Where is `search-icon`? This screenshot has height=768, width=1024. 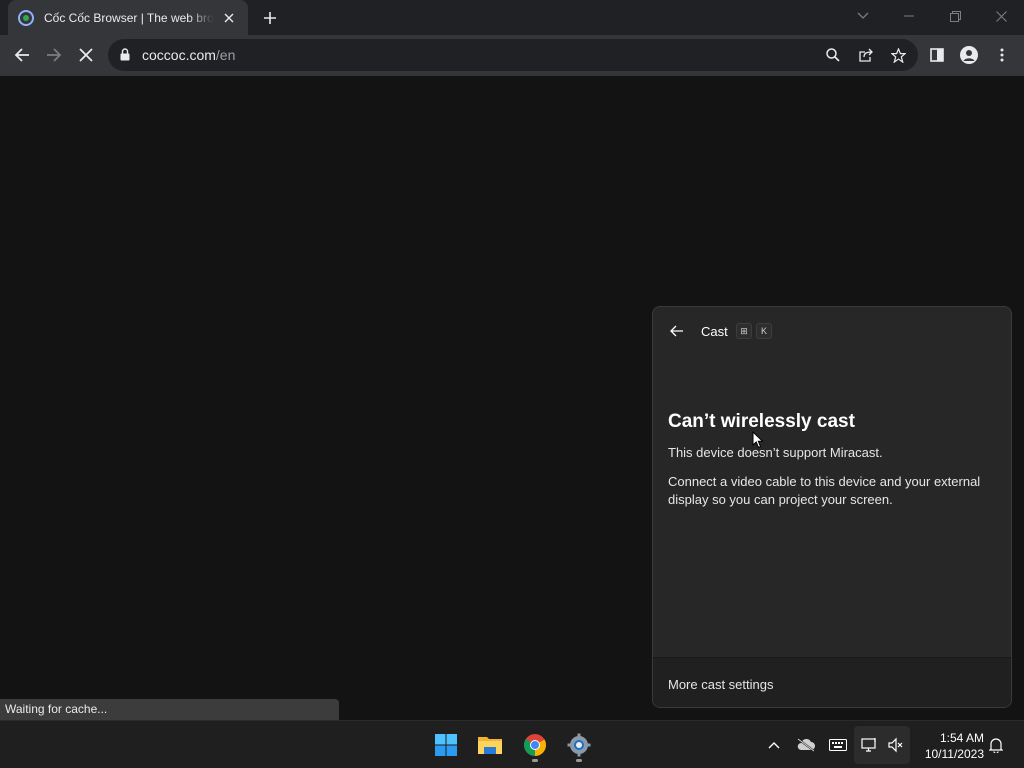 search-icon is located at coordinates (833, 55).